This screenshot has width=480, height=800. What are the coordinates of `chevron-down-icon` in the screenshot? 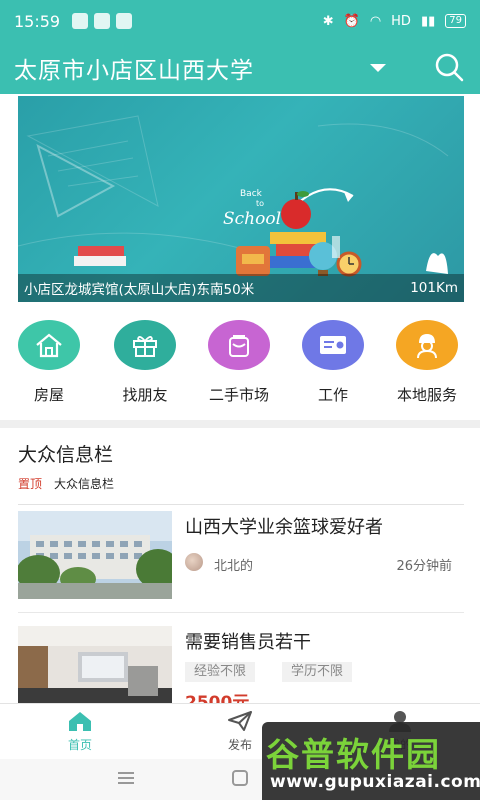 It's located at (378, 68).